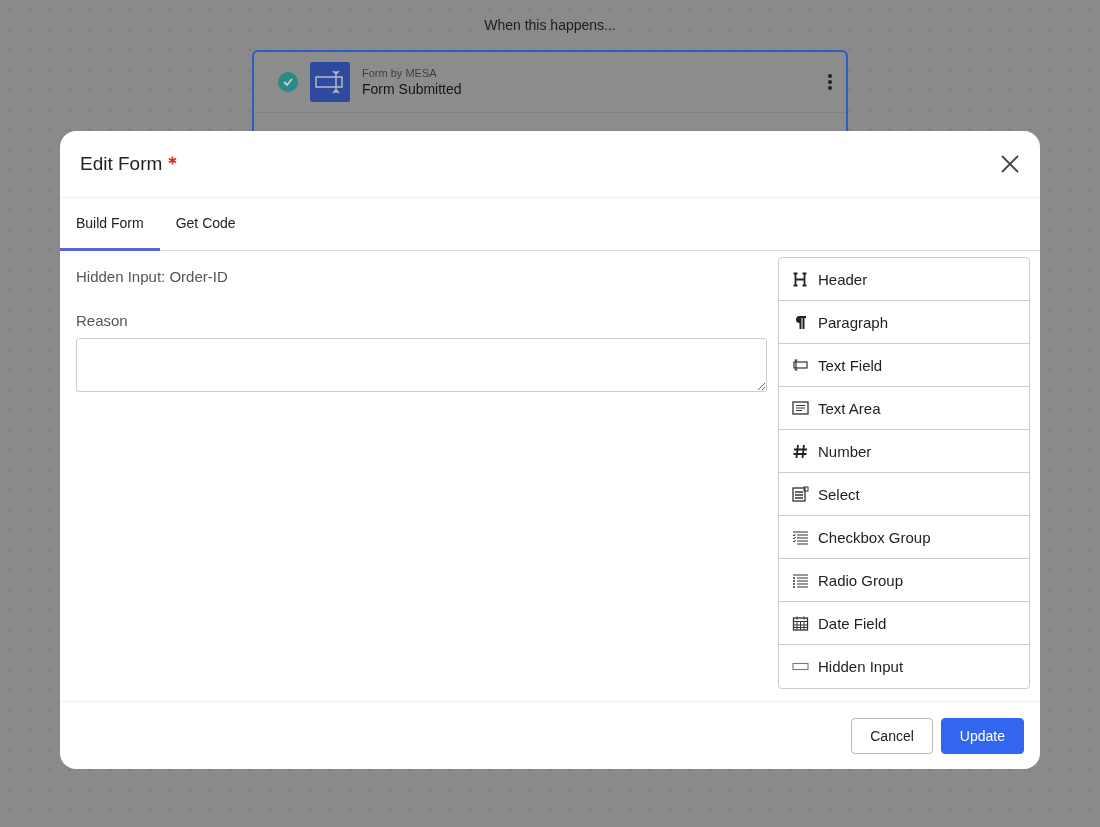  What do you see at coordinates (421, 365) in the screenshot?
I see `reason-input-field` at bounding box center [421, 365].